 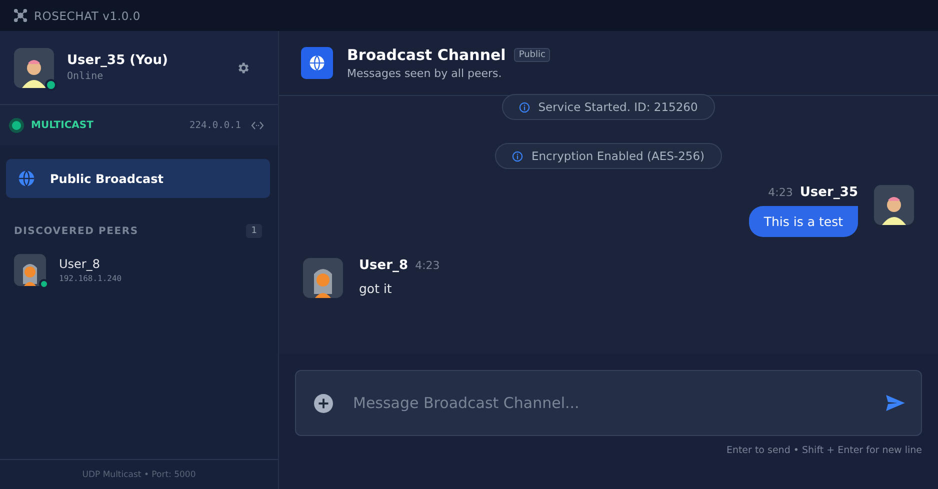 I want to click on message-author: User_8, so click(x=383, y=265).